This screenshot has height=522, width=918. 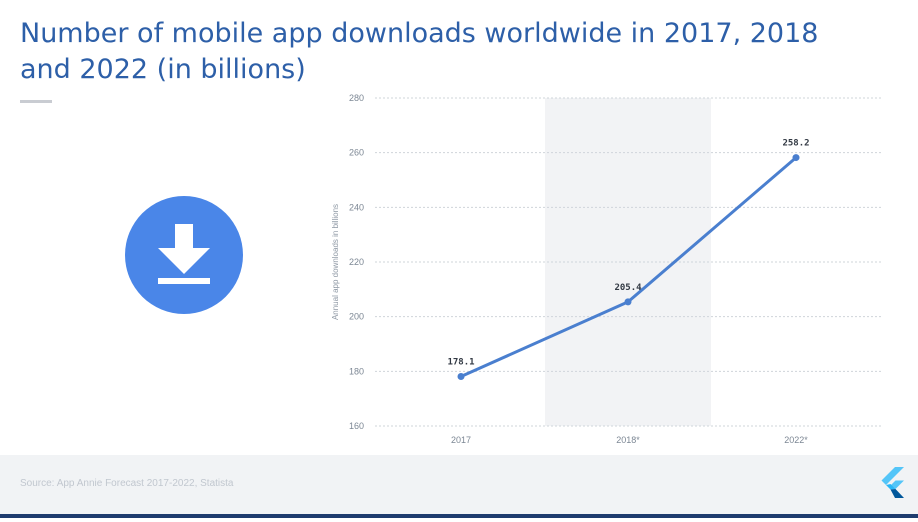 What do you see at coordinates (356, 426) in the screenshot?
I see `y-tick-label: 160` at bounding box center [356, 426].